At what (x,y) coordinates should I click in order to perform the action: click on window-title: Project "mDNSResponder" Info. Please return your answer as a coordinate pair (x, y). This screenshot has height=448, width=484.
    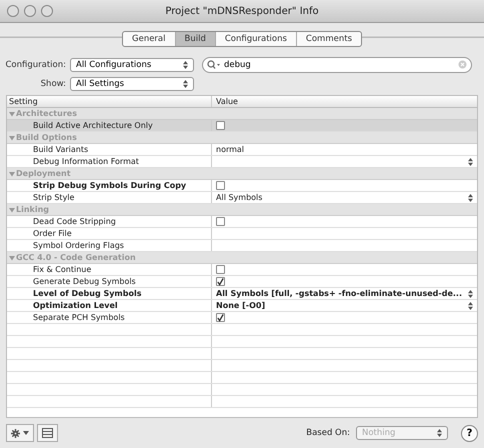
    Looking at the image, I should click on (242, 11).